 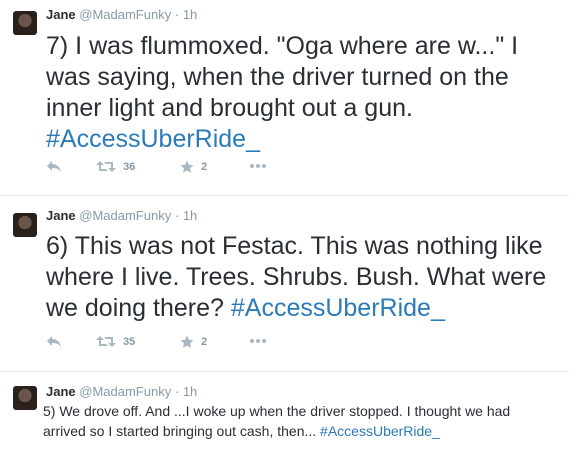 I want to click on retweet-count: 35, so click(x=129, y=341).